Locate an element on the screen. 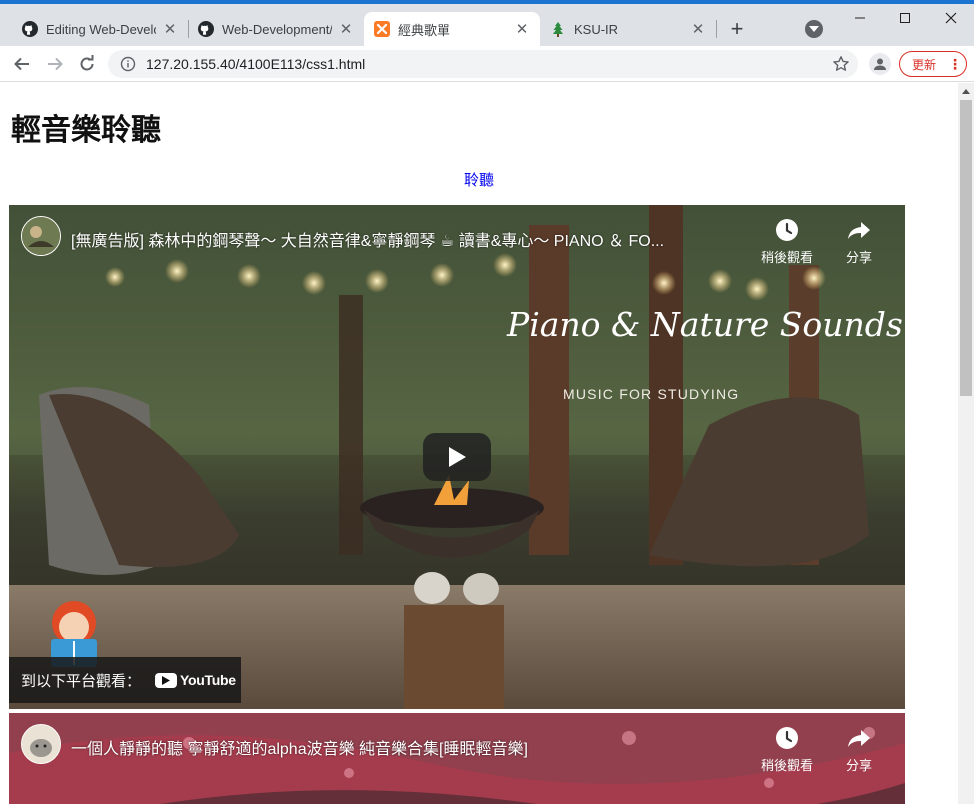  xampp-icon is located at coordinates (382, 29).